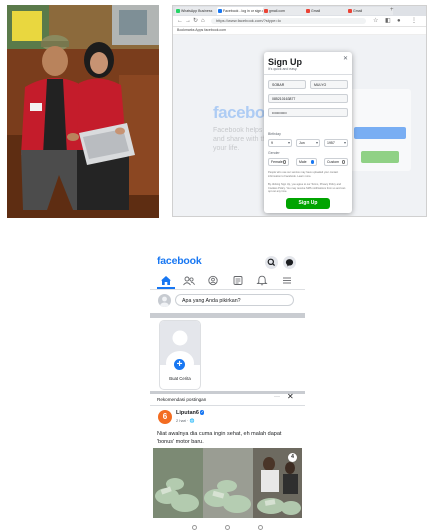 The image size is (432, 531). Describe the element at coordinates (198, 11) in the screenshot. I see `browser-tab-whatsapp: WhatsApp Business` at that location.